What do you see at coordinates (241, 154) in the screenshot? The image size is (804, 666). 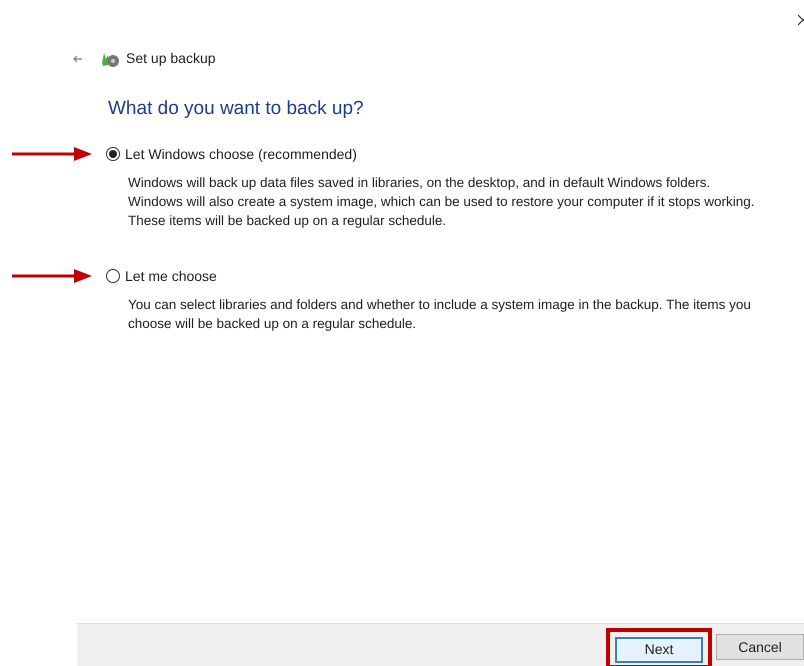 I see `option-label: Let Windows choose (recommended)` at bounding box center [241, 154].